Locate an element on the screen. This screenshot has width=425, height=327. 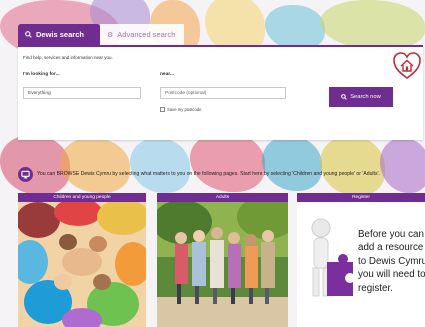
looking-for-select: Everything is located at coordinates (82, 93).